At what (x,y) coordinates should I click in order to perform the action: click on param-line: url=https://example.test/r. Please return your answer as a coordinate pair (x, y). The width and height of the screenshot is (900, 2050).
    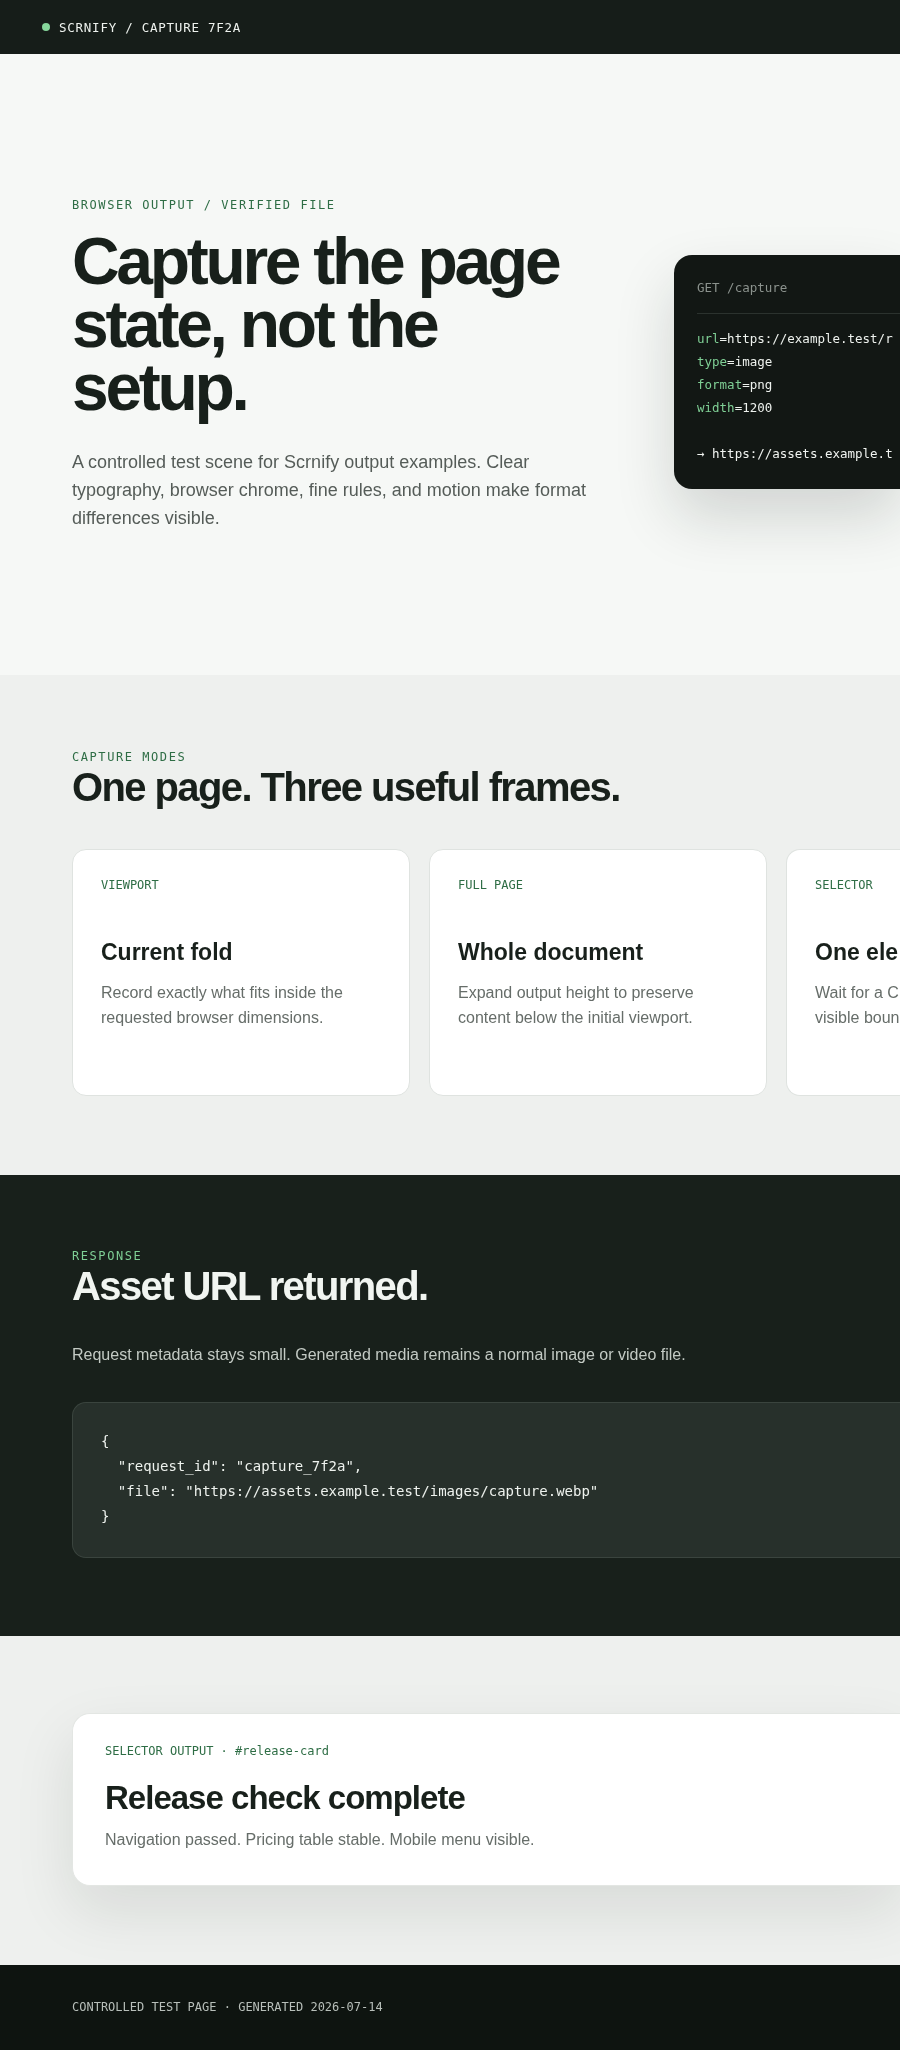
    Looking at the image, I should click on (795, 338).